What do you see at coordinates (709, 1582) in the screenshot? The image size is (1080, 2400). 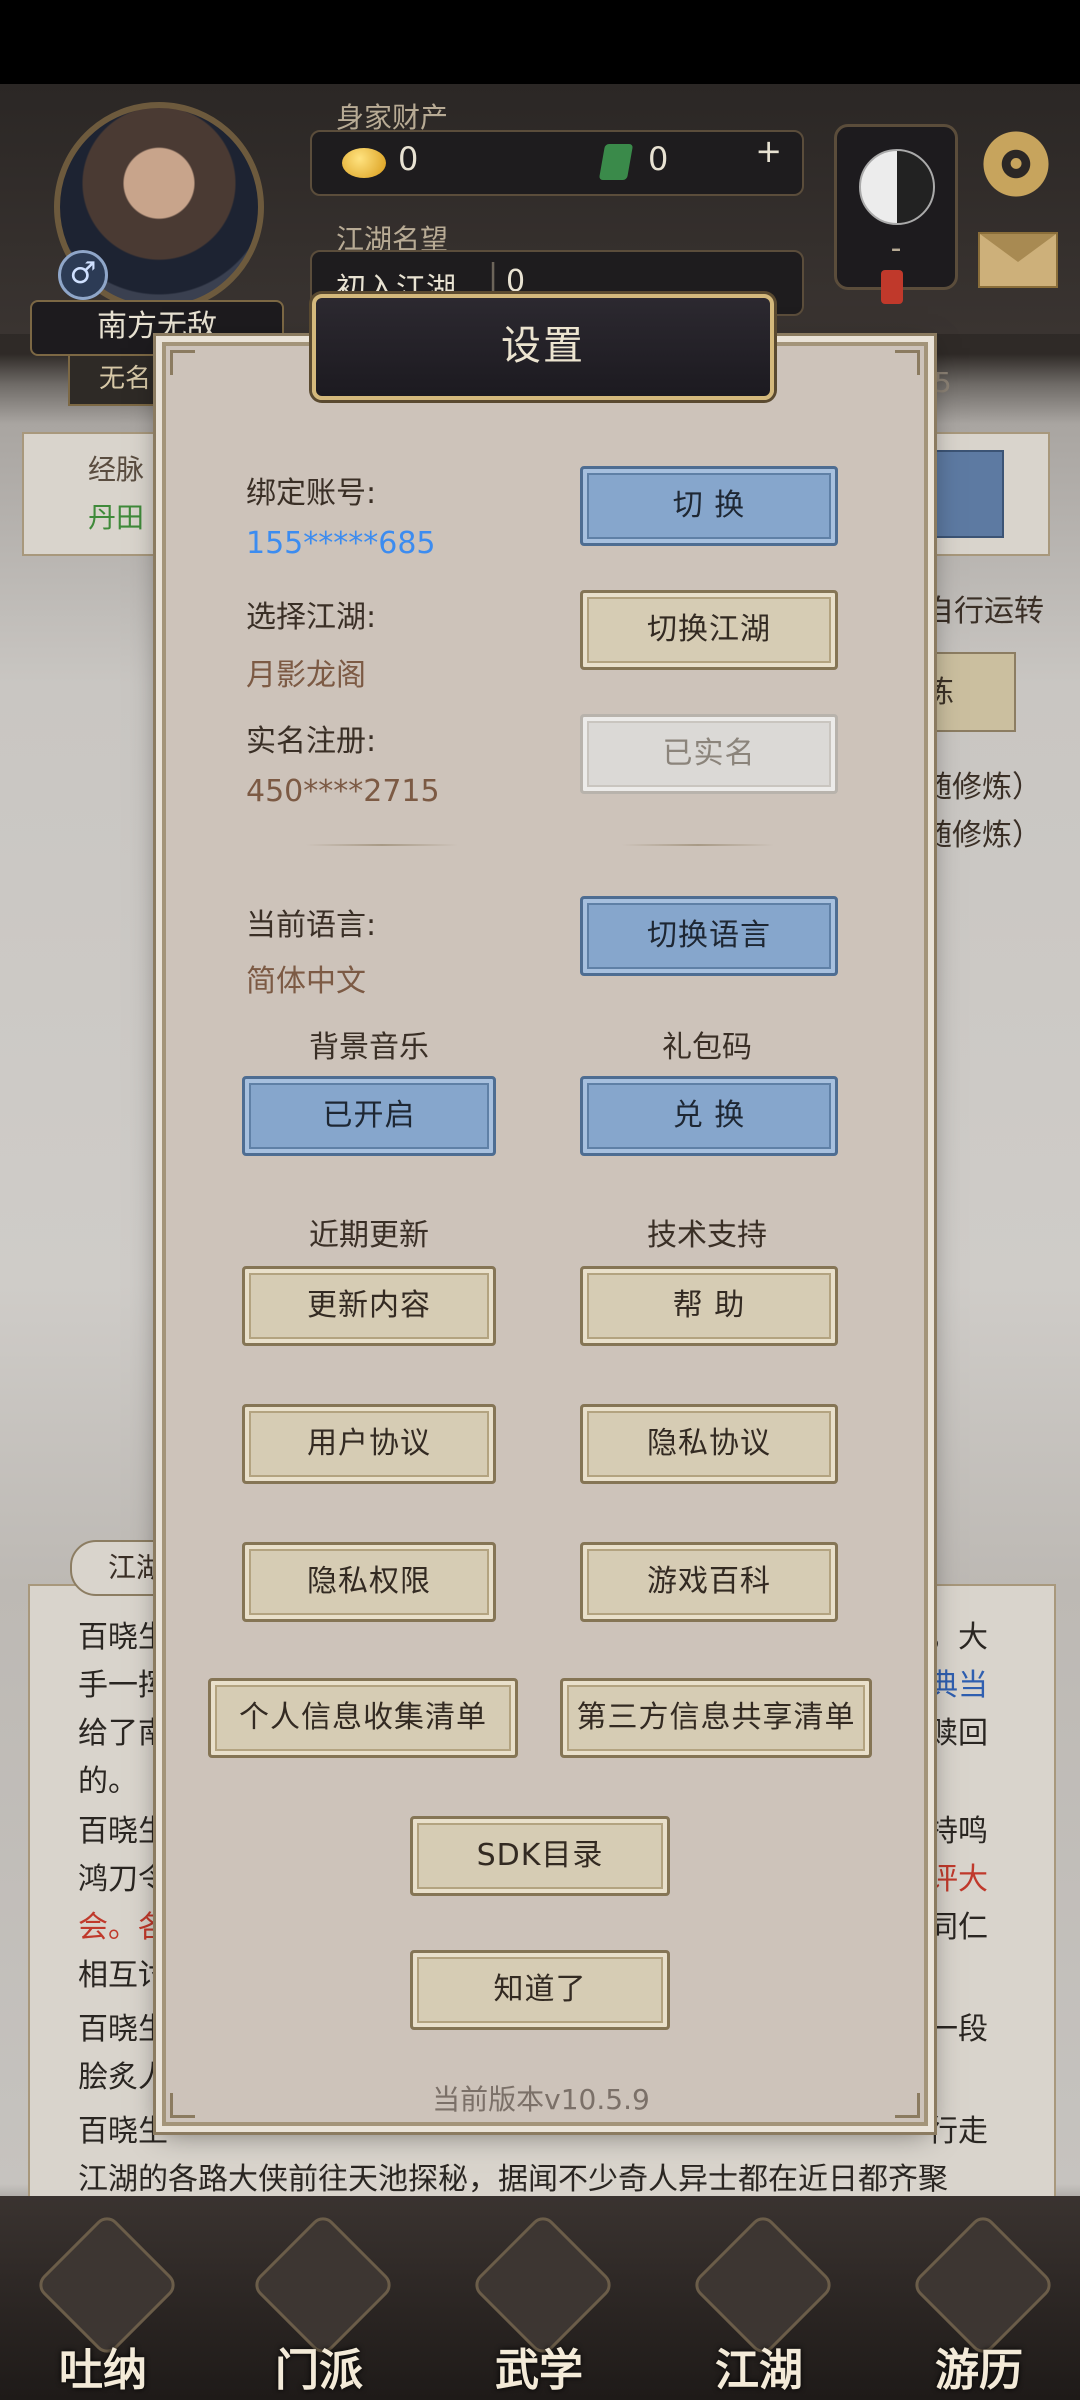 I see `game-wiki-button: 游戏百科` at bounding box center [709, 1582].